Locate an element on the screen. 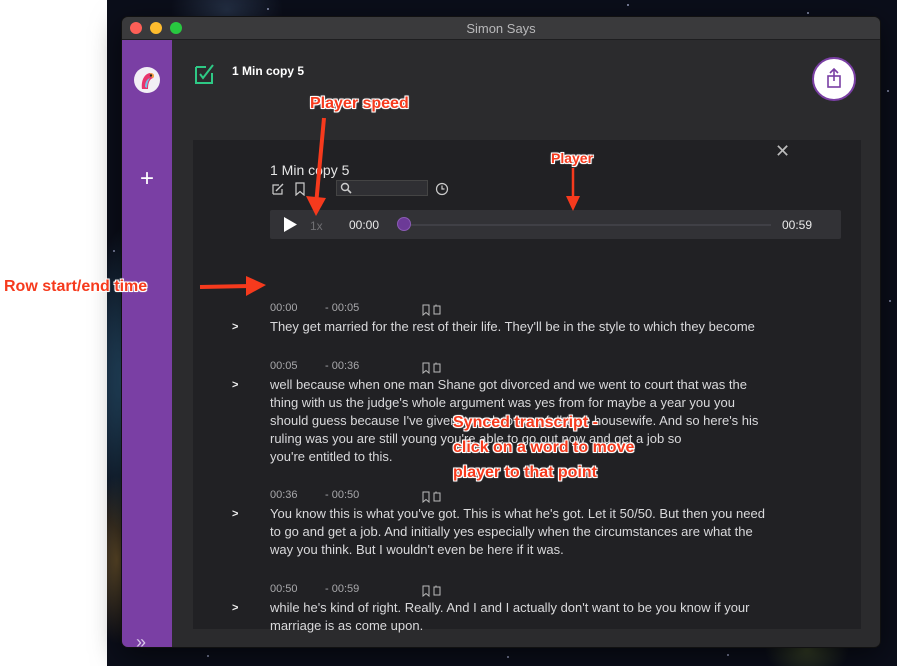 Image resolution: width=897 pixels, height=666 pixels. player-speed-button: 1x is located at coordinates (316, 226).